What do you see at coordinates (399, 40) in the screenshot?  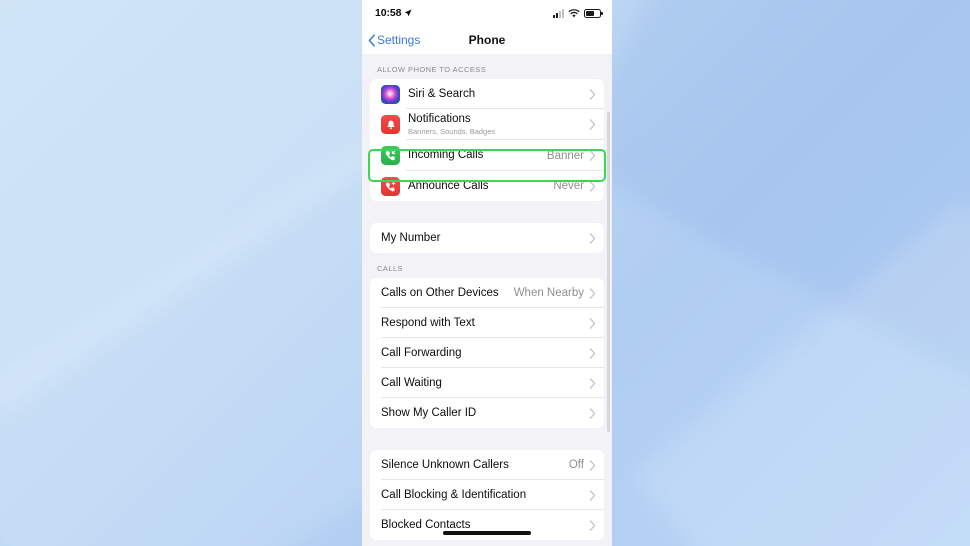 I see `back-button-label: Settings` at bounding box center [399, 40].